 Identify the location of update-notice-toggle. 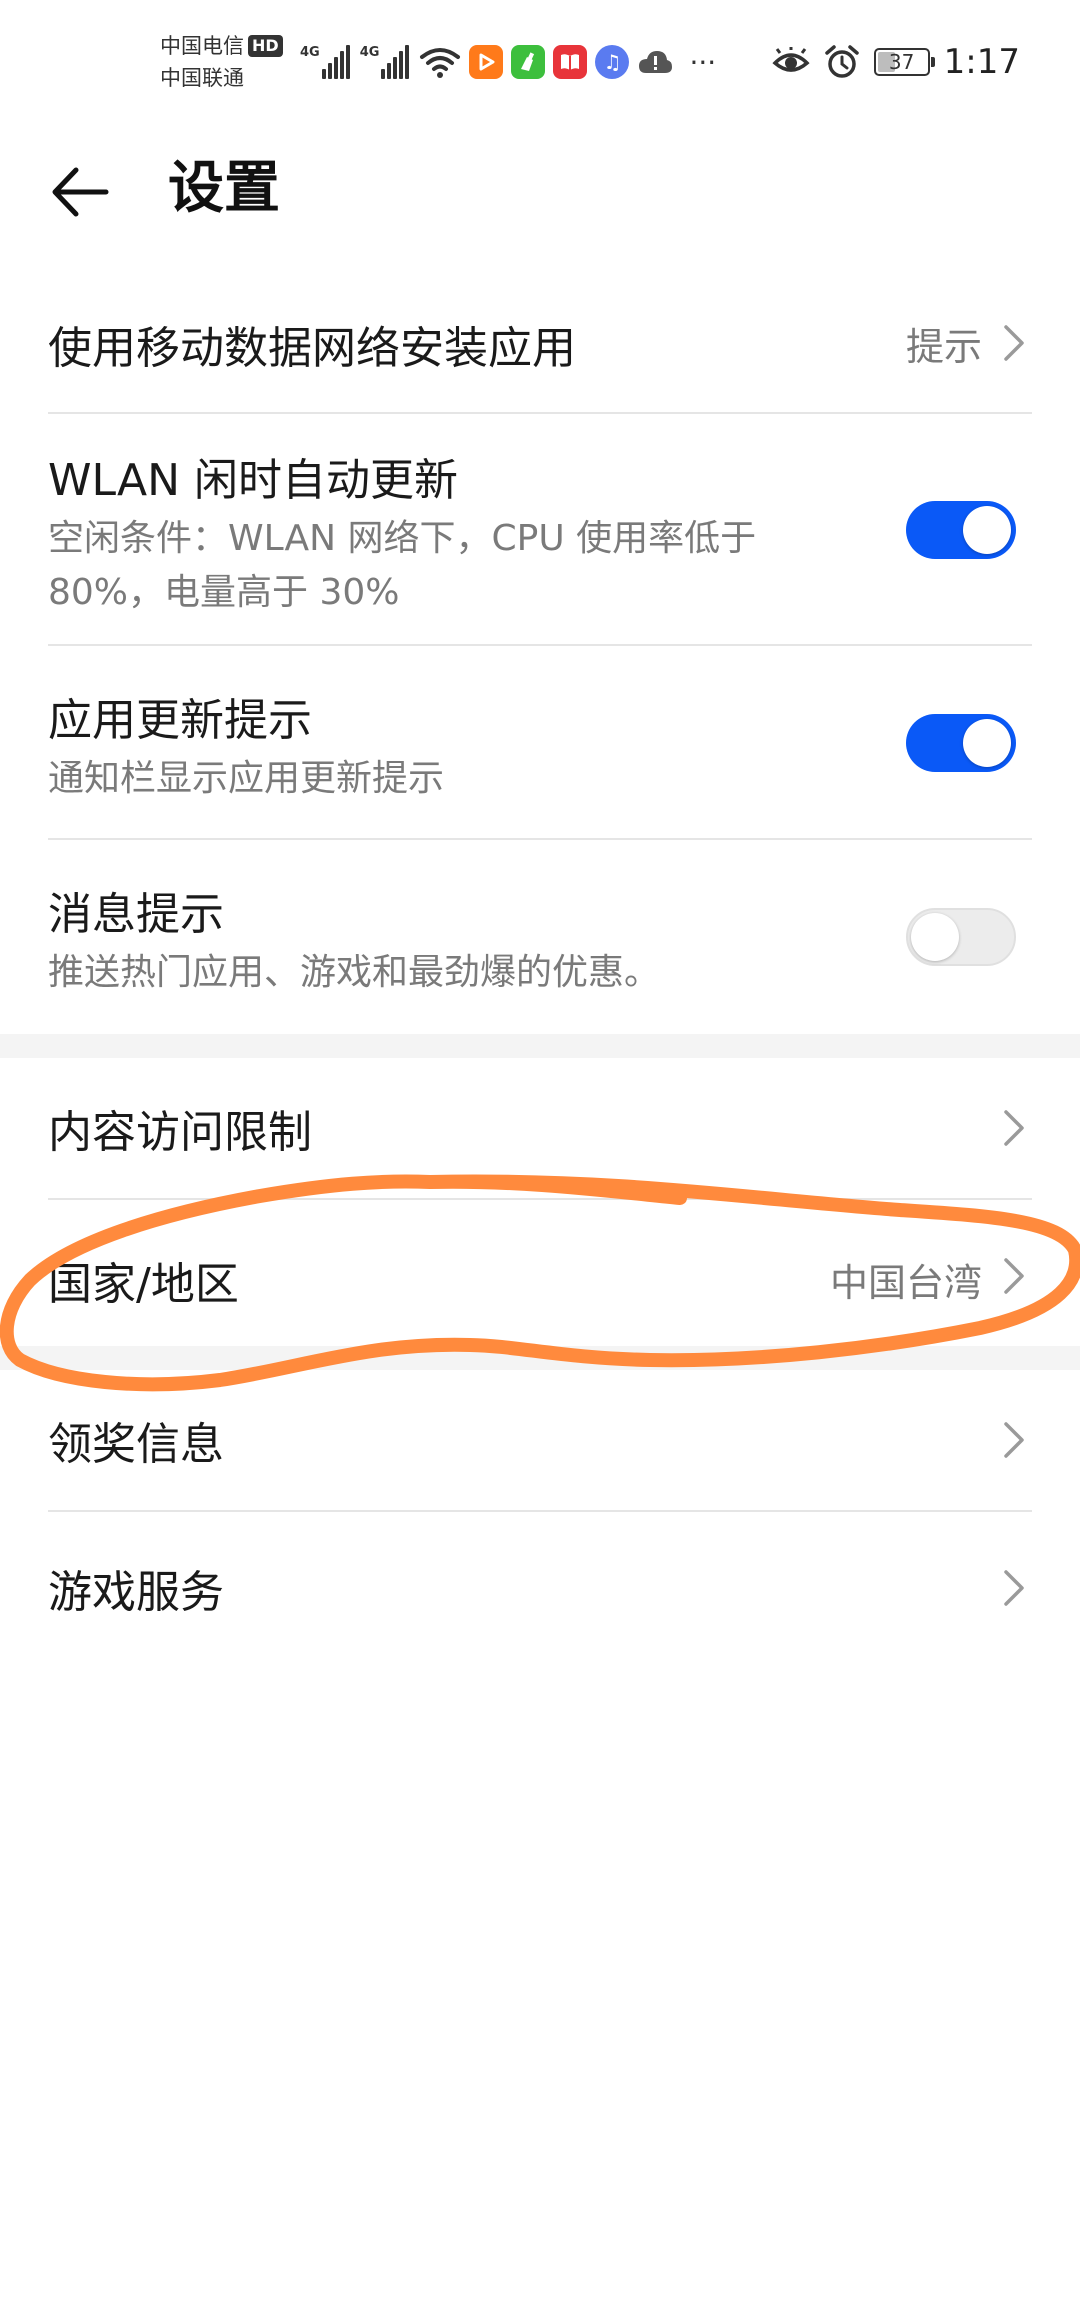
(961, 743).